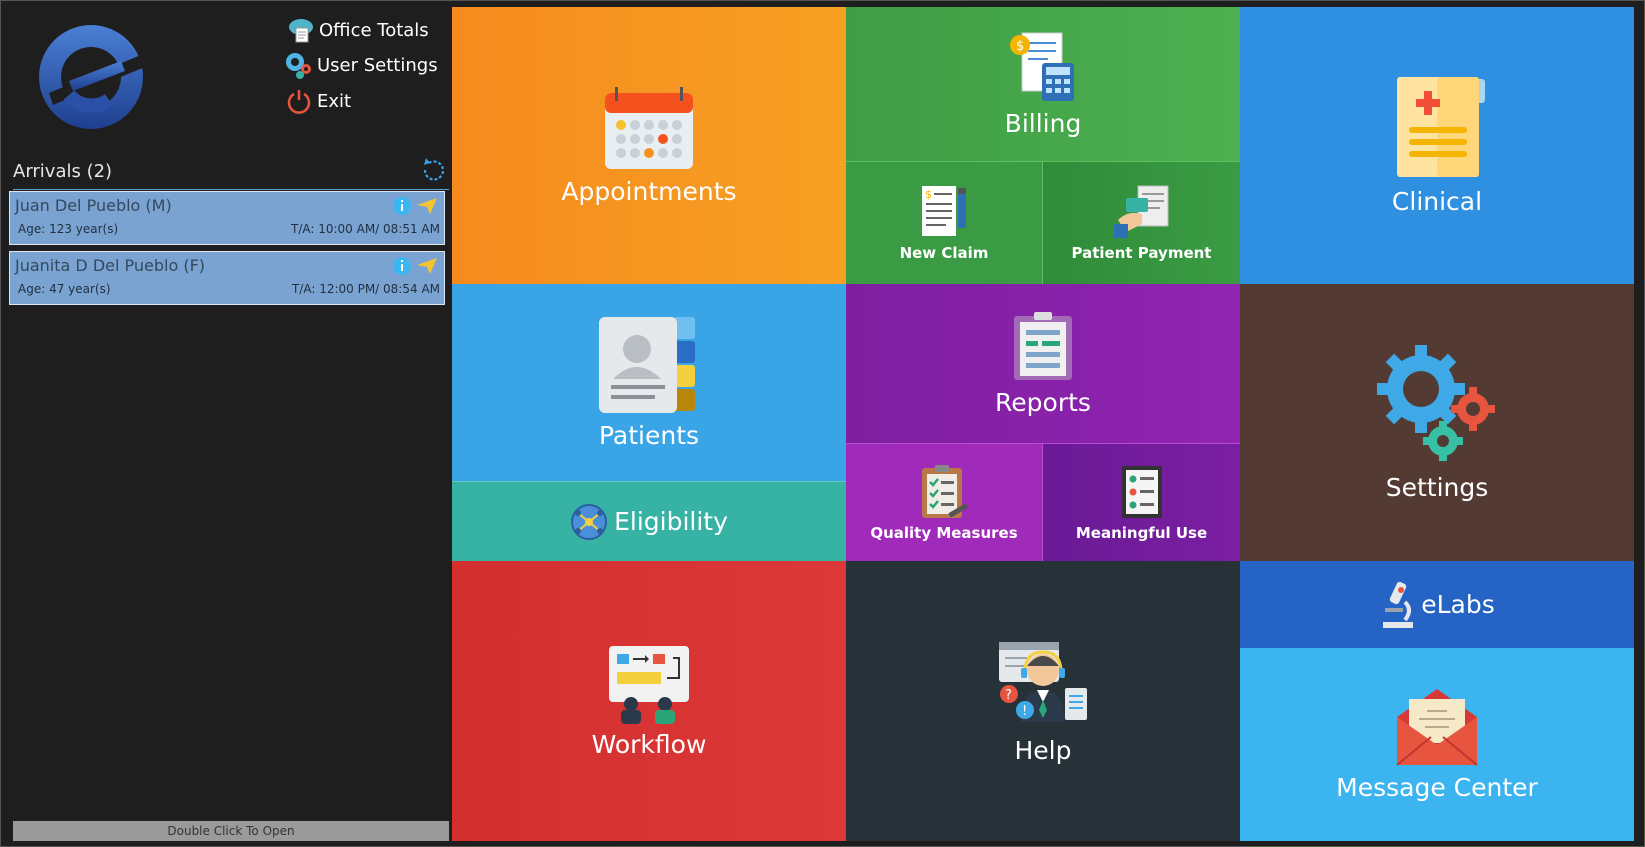 This screenshot has height=847, width=1645. I want to click on help-support-icon: ? !, so click(1043, 681).